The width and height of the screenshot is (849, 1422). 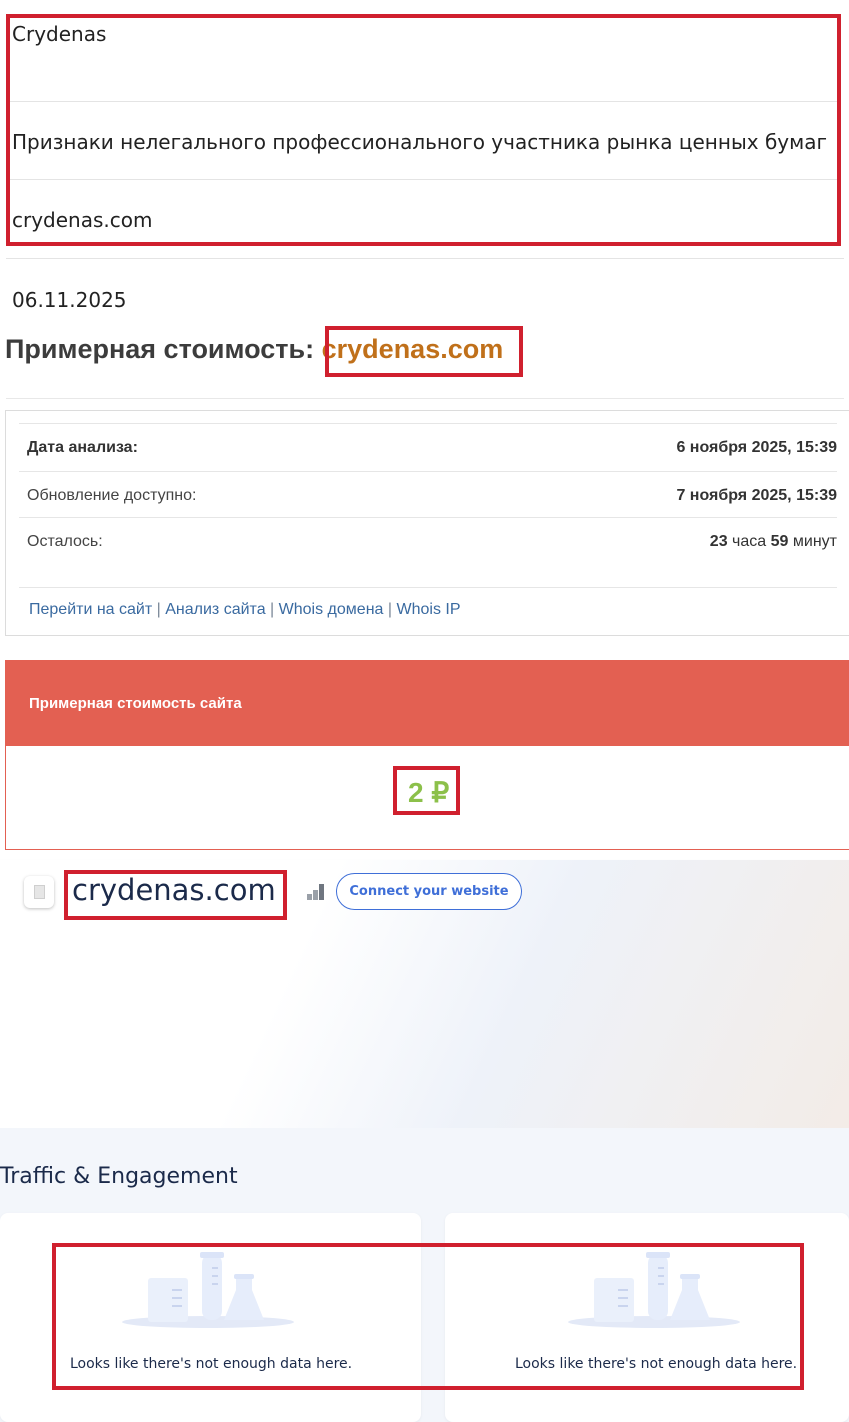 I want to click on report-date: 06.11.2025, so click(x=69, y=300).